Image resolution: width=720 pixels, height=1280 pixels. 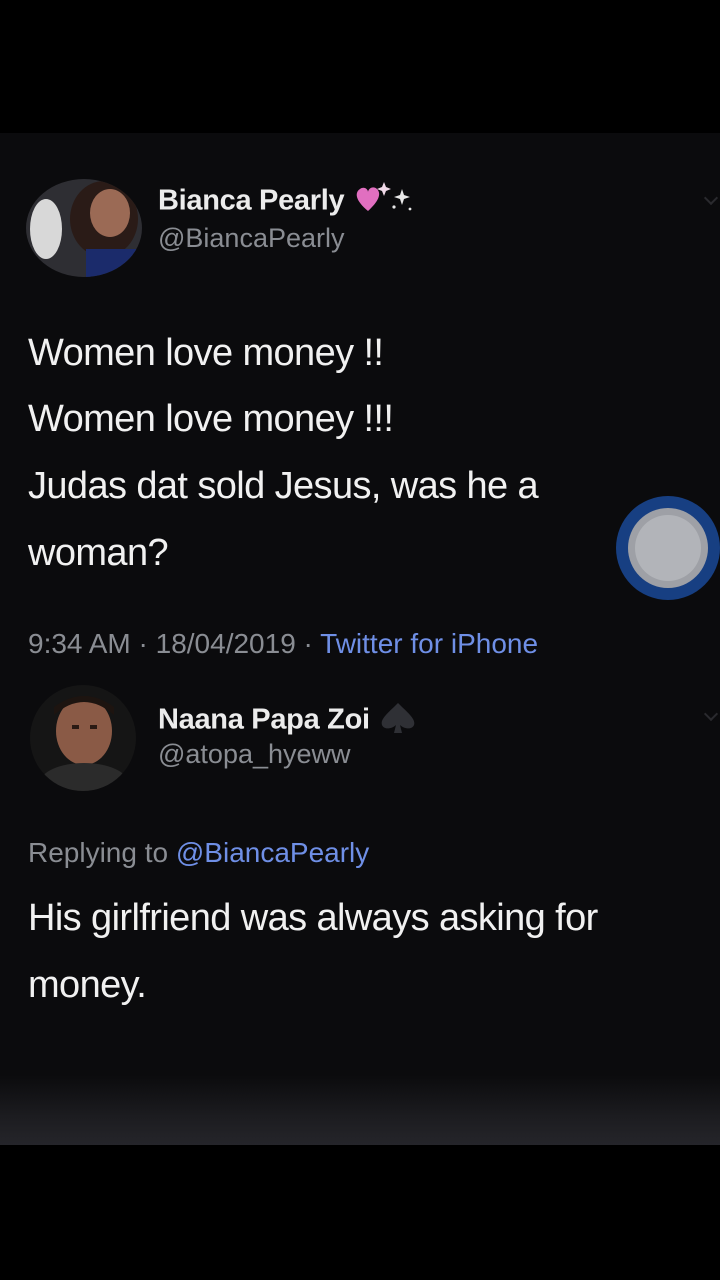 What do you see at coordinates (398, 721) in the screenshot?
I see `spade-icon` at bounding box center [398, 721].